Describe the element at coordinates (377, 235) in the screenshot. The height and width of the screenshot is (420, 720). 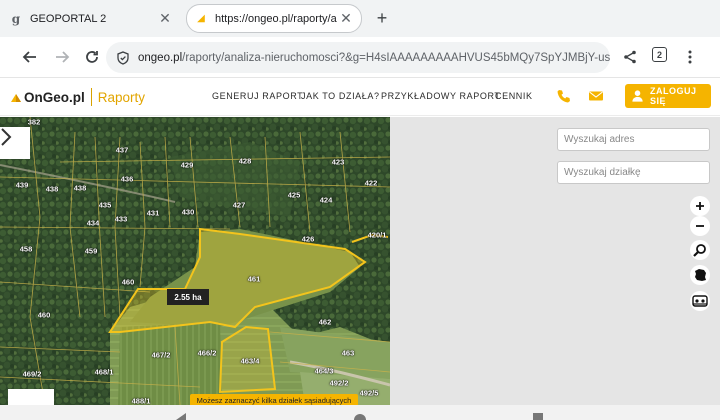
I see `parcel-label: 420/1` at that location.